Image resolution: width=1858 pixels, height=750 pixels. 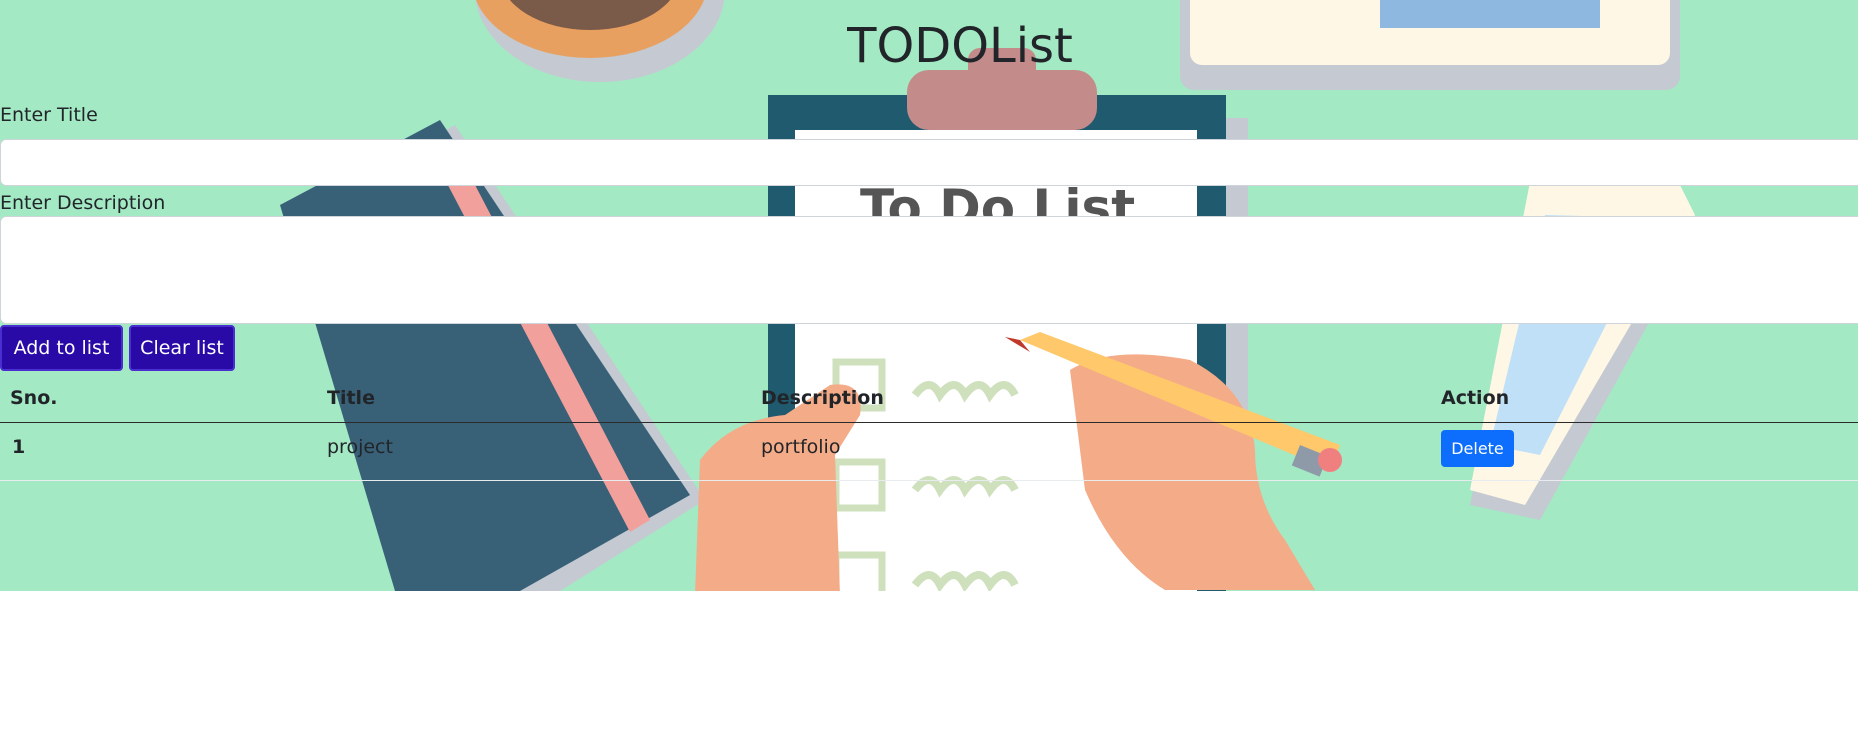 What do you see at coordinates (801, 447) in the screenshot?
I see `cell-description: portfolio` at bounding box center [801, 447].